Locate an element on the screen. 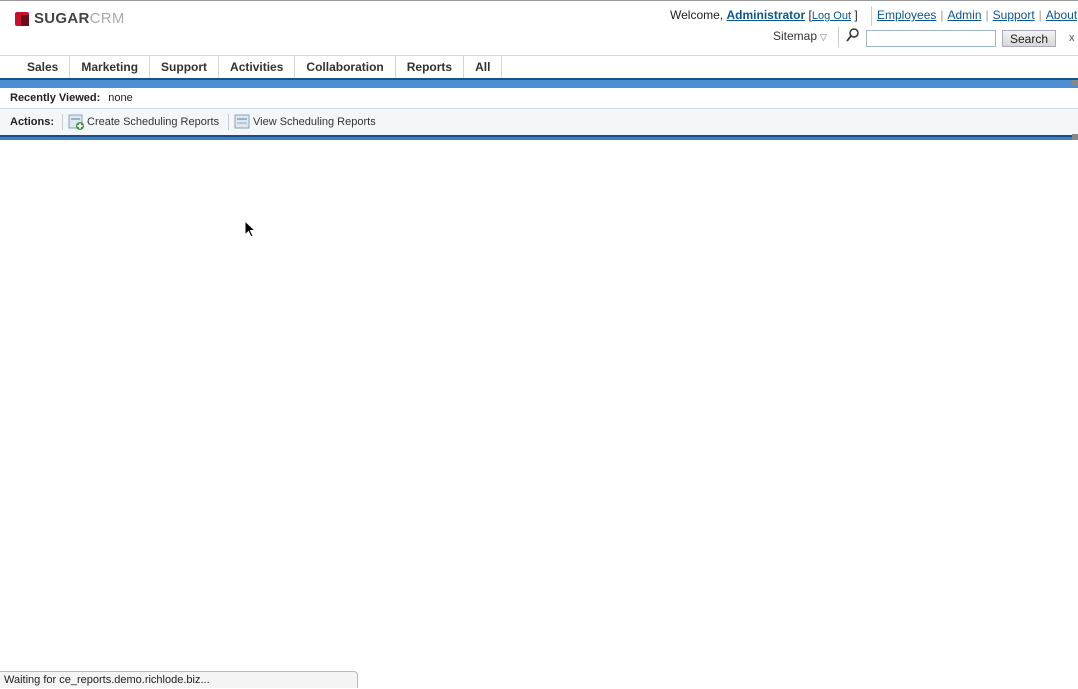 This screenshot has height=689, width=1078. welcome-message: Welcome, Administrator [Log Out ] is located at coordinates (764, 15).